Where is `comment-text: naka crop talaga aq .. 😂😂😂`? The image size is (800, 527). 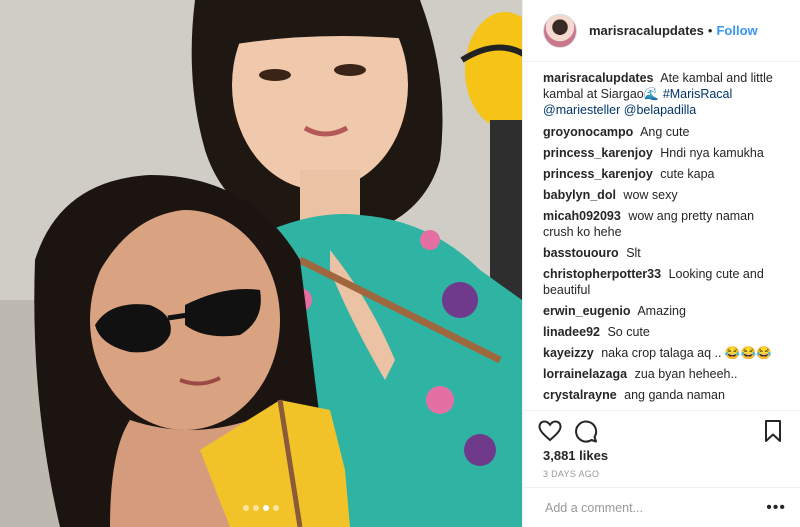 comment-text: naka crop talaga aq .. 😂😂😂 is located at coordinates (686, 353).